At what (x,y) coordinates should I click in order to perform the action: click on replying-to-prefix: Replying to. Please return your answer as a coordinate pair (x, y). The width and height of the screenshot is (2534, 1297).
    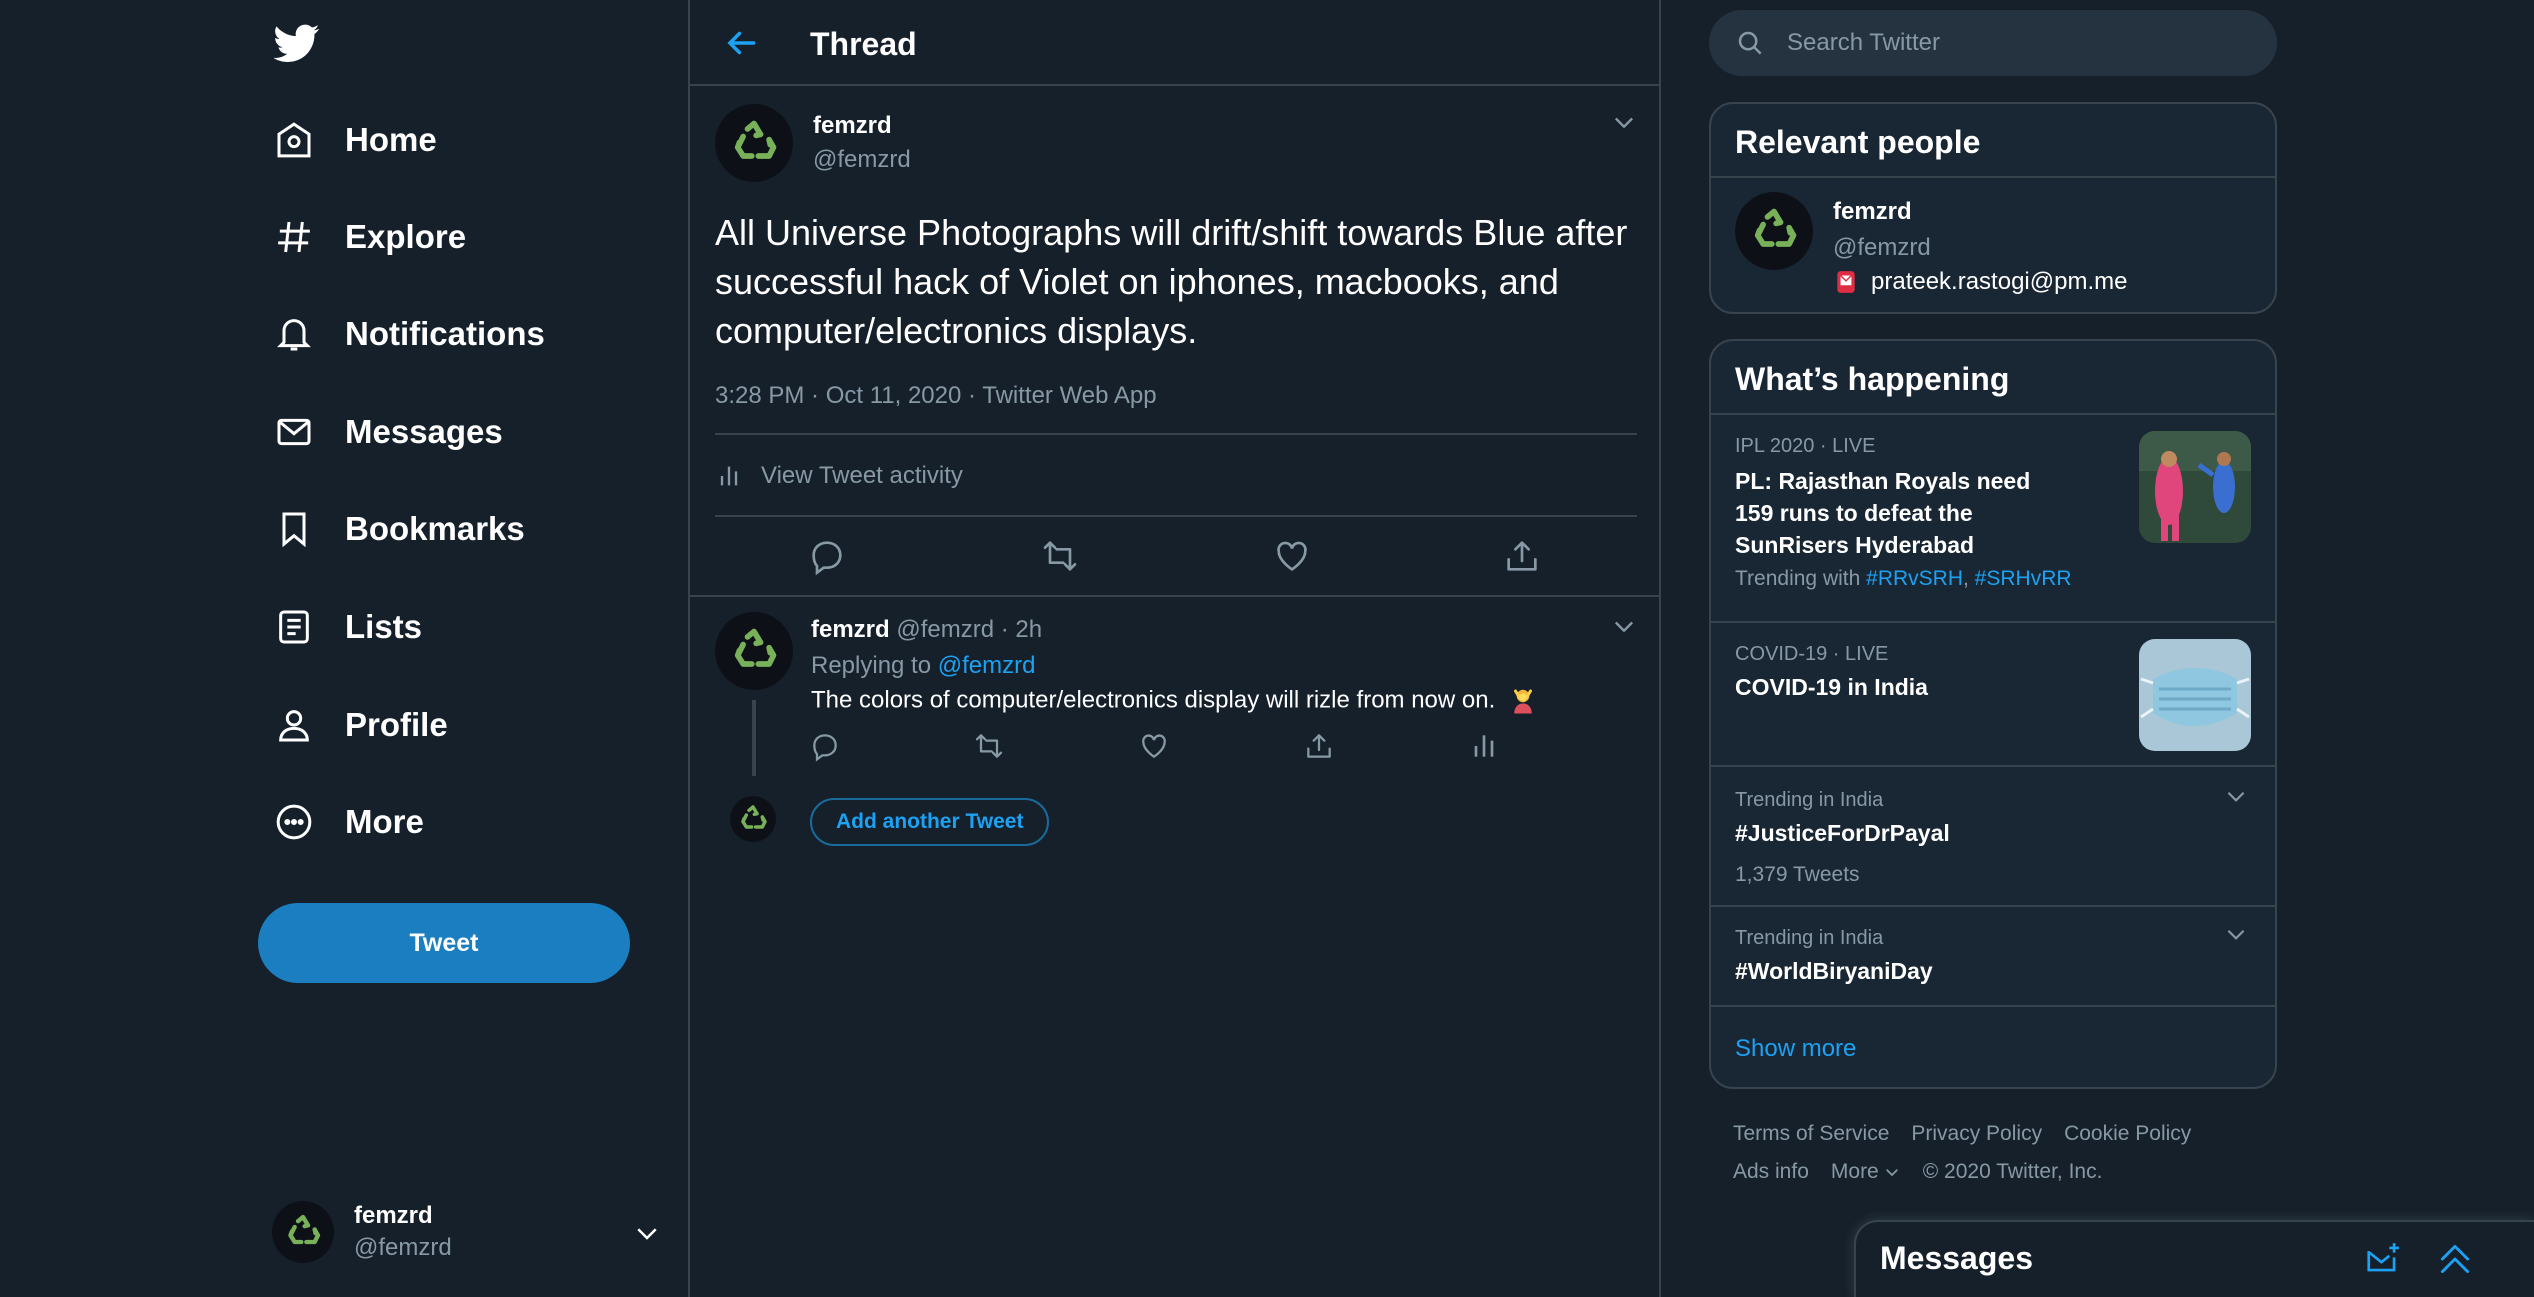
    Looking at the image, I should click on (871, 665).